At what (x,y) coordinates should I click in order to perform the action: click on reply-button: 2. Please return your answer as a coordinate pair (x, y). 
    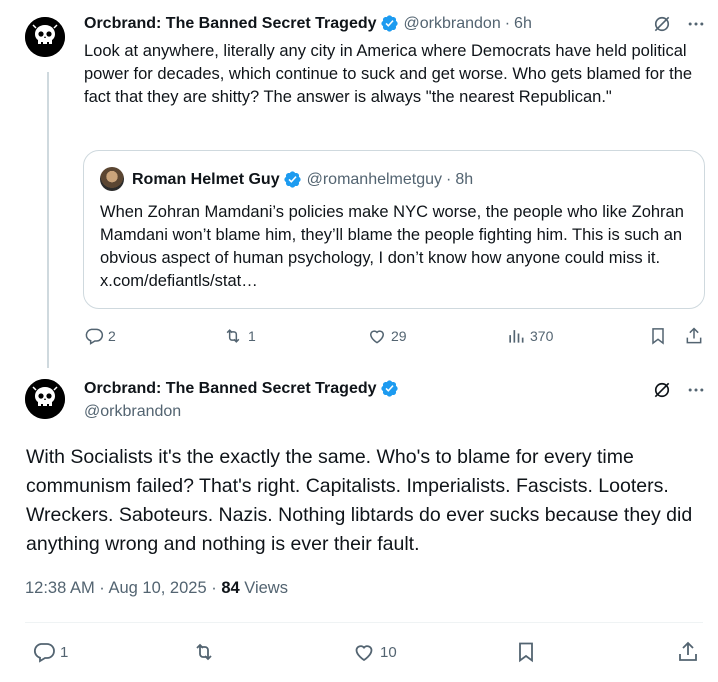
    Looking at the image, I should click on (100, 336).